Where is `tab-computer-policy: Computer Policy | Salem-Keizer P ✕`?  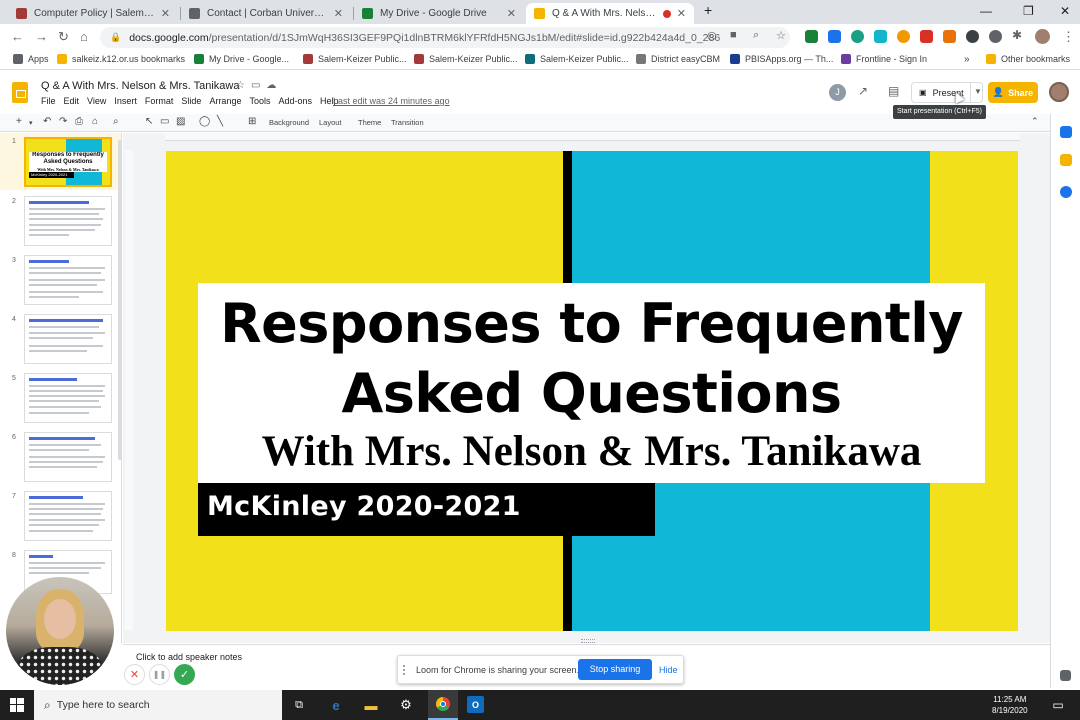 tab-computer-policy: Computer Policy | Salem-Keizer P ✕ is located at coordinates (93, 13).